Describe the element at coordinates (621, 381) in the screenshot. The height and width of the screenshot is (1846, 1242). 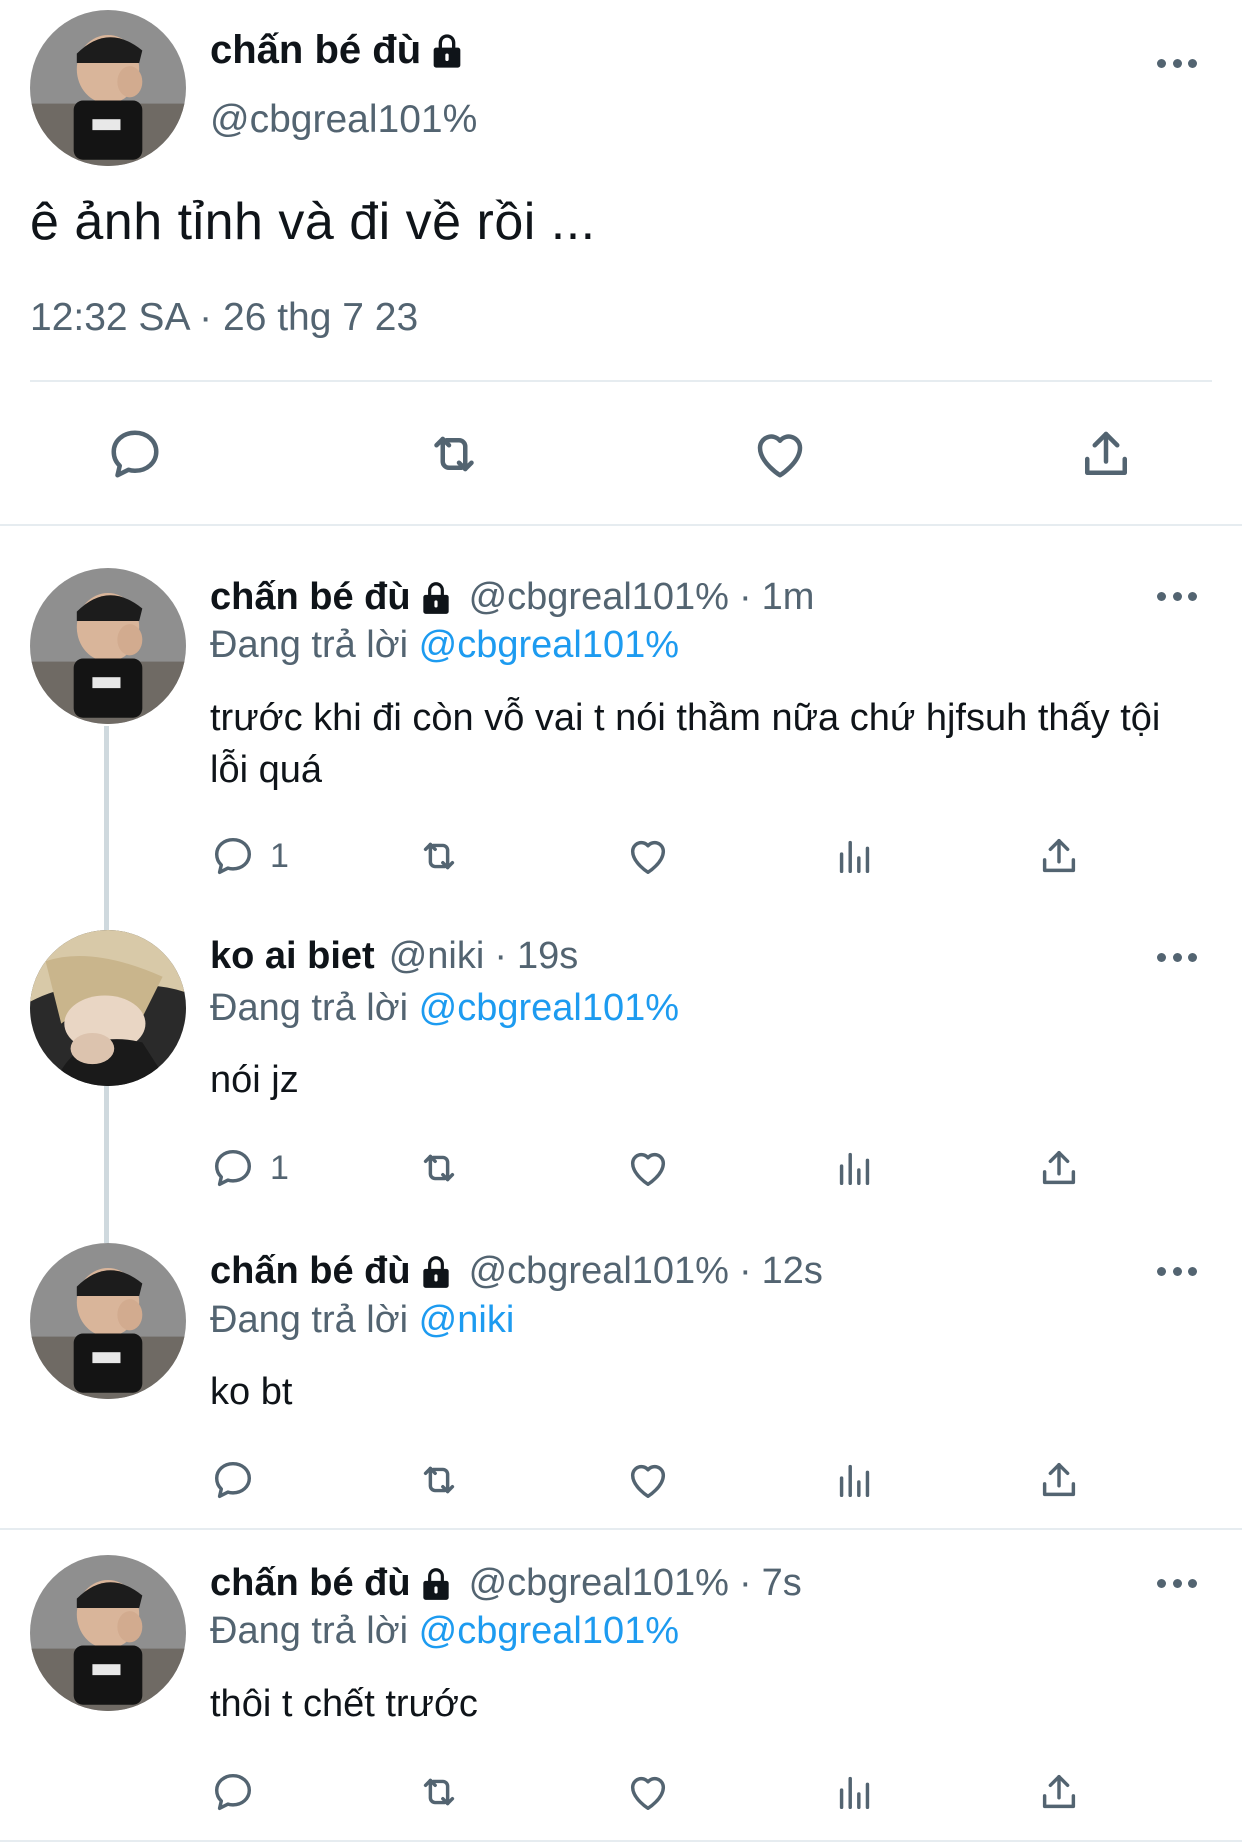
I see `divider` at that location.